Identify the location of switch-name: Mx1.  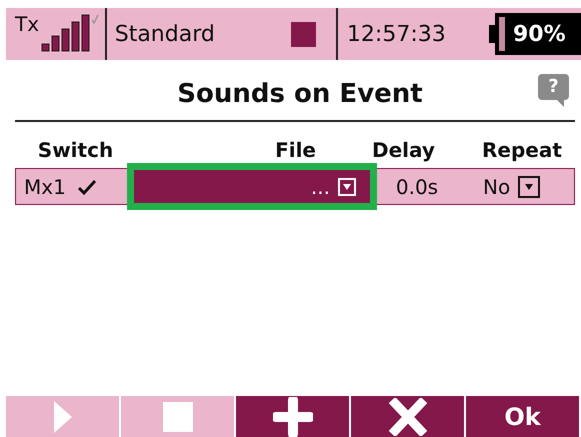
(45, 186).